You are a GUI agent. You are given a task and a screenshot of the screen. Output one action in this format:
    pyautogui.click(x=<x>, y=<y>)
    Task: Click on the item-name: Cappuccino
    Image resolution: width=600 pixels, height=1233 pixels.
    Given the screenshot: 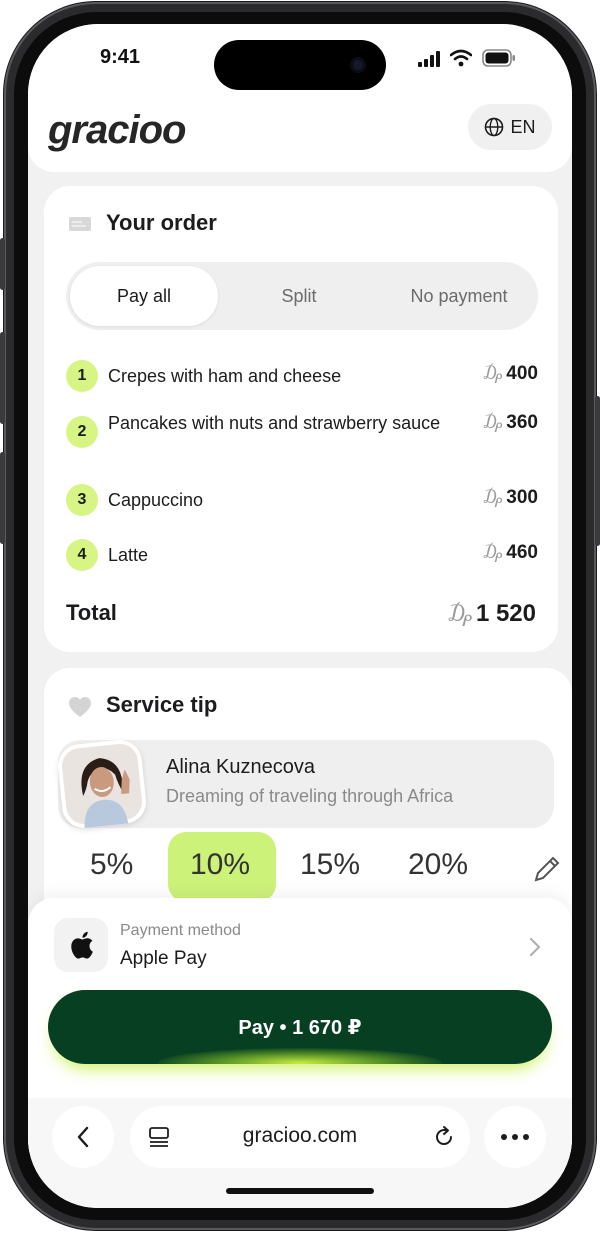 What is the action you would take?
    pyautogui.click(x=156, y=500)
    